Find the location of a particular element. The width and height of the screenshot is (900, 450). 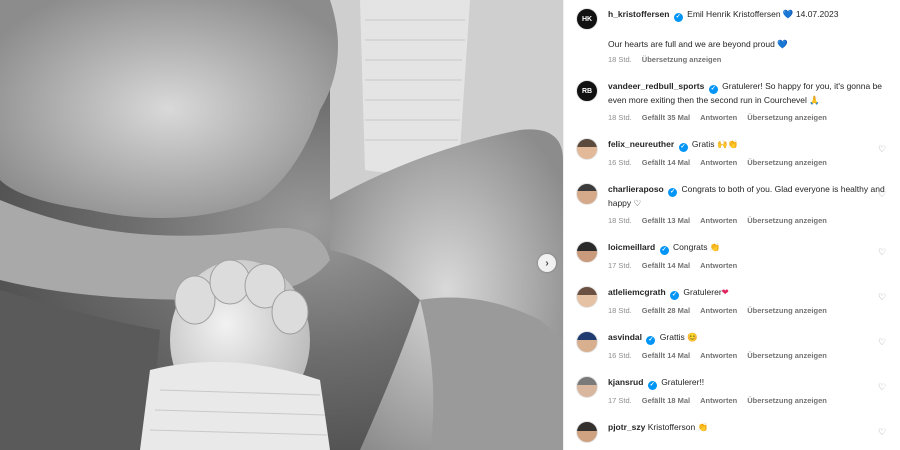

blue-heart-icon: 💙 is located at coordinates (788, 14).